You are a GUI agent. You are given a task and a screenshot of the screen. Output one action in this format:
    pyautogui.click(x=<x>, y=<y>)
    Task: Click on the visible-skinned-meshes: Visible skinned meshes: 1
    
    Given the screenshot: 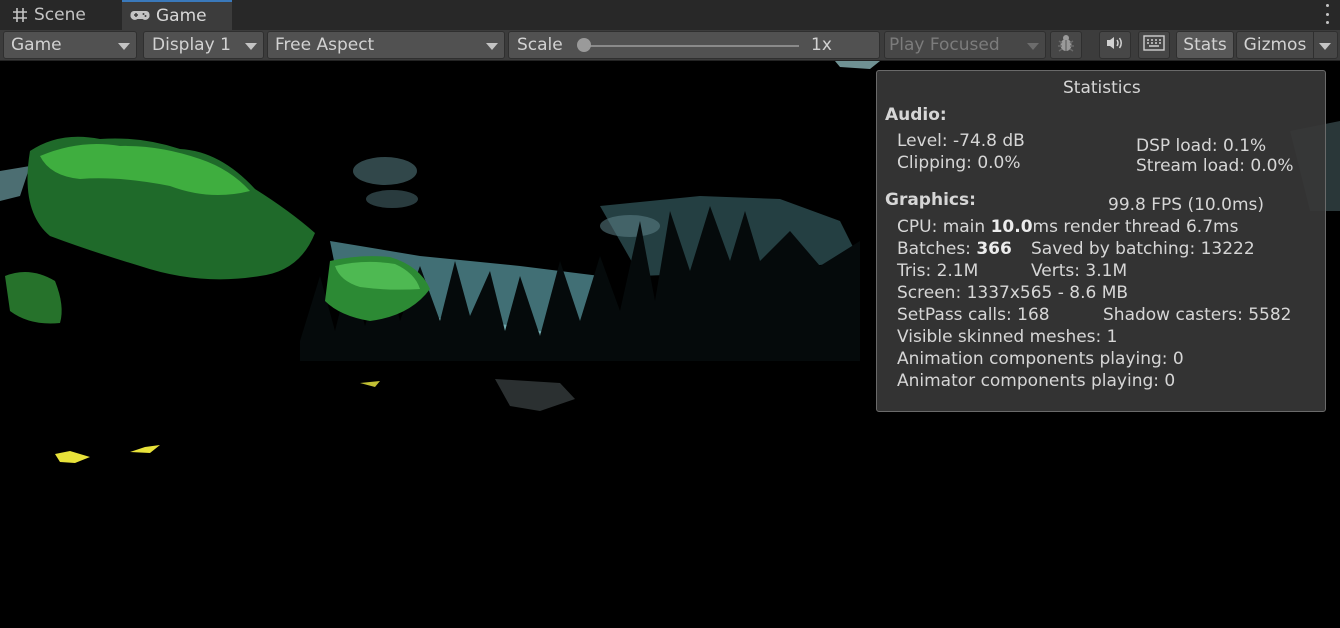 What is the action you would take?
    pyautogui.click(x=1007, y=337)
    